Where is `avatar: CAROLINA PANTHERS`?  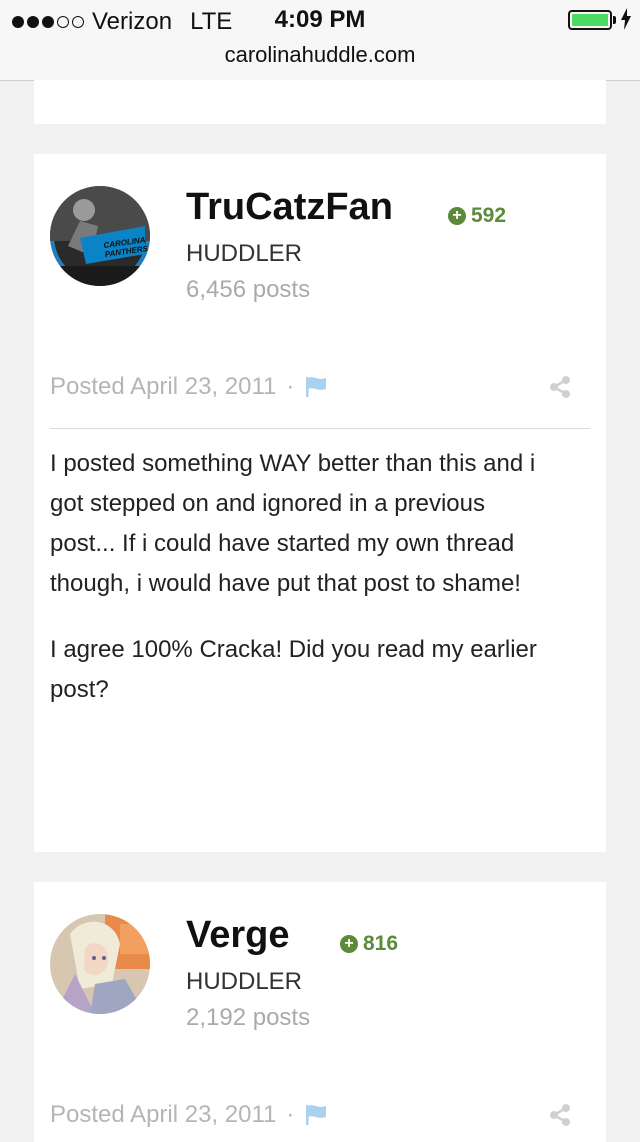
avatar: CAROLINA PANTHERS is located at coordinates (100, 236).